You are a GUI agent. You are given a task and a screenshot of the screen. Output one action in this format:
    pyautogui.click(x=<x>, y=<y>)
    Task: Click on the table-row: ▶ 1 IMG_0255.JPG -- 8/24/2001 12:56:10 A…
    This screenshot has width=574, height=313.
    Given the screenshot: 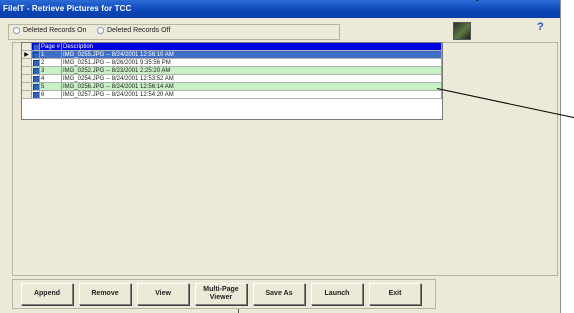 What is the action you would take?
    pyautogui.click(x=232, y=55)
    